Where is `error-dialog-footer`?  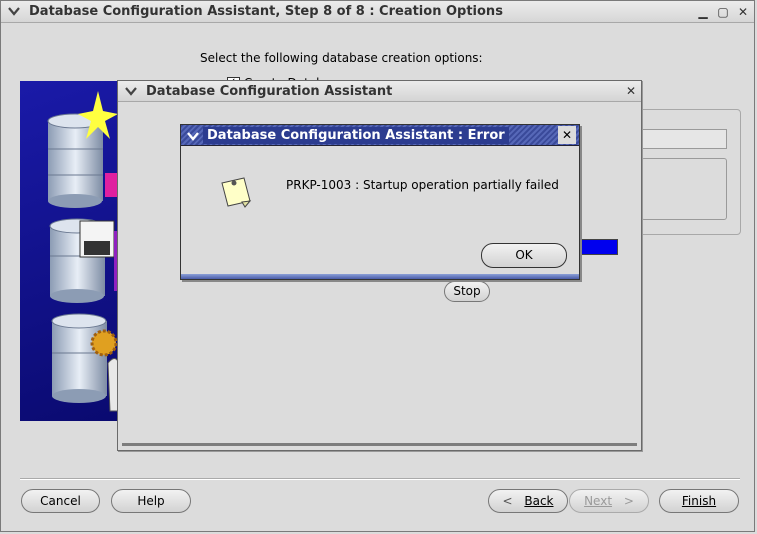 error-dialog-footer is located at coordinates (380, 276).